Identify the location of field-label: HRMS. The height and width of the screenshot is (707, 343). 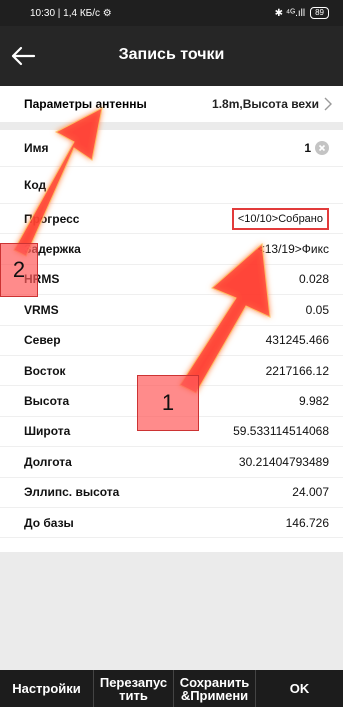
(42, 279).